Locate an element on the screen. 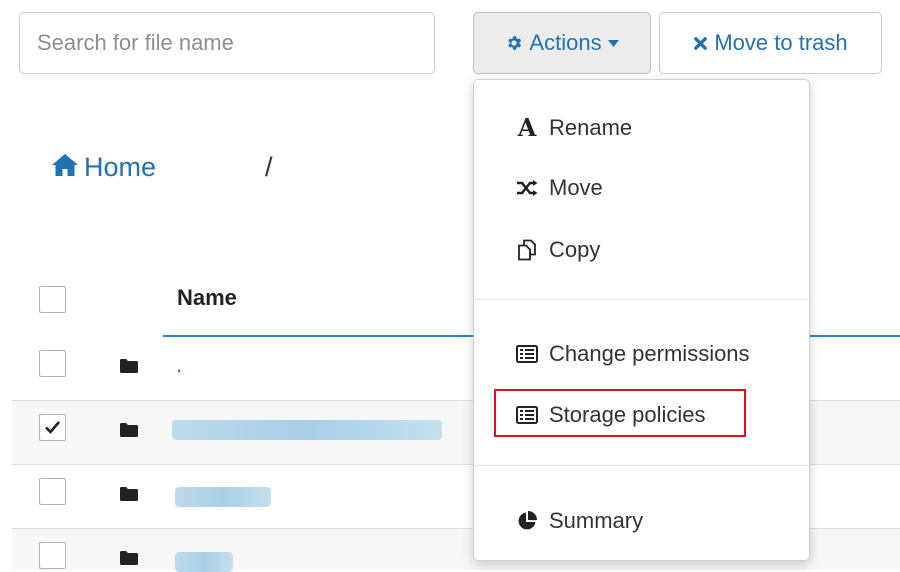 The height and width of the screenshot is (572, 900). breadcrumb-home: Home is located at coordinates (104, 167).